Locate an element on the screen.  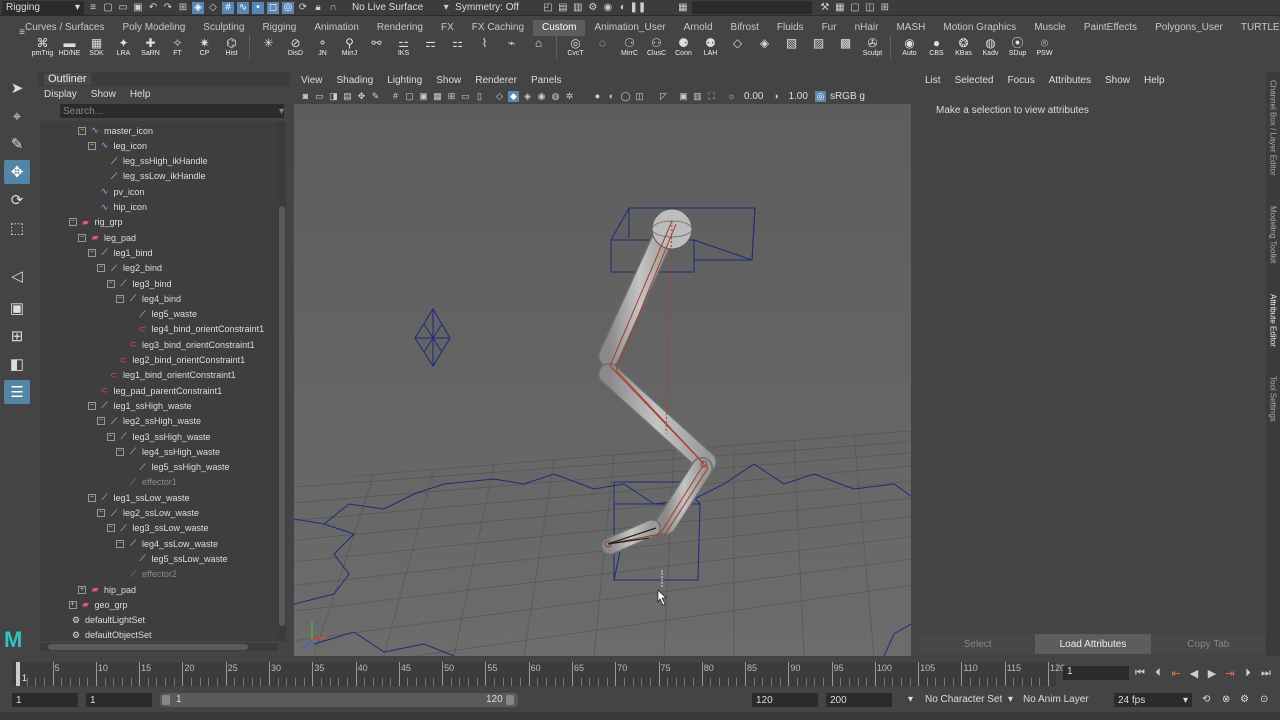
viewport-menu-renderer: Renderer is located at coordinates (496, 80).